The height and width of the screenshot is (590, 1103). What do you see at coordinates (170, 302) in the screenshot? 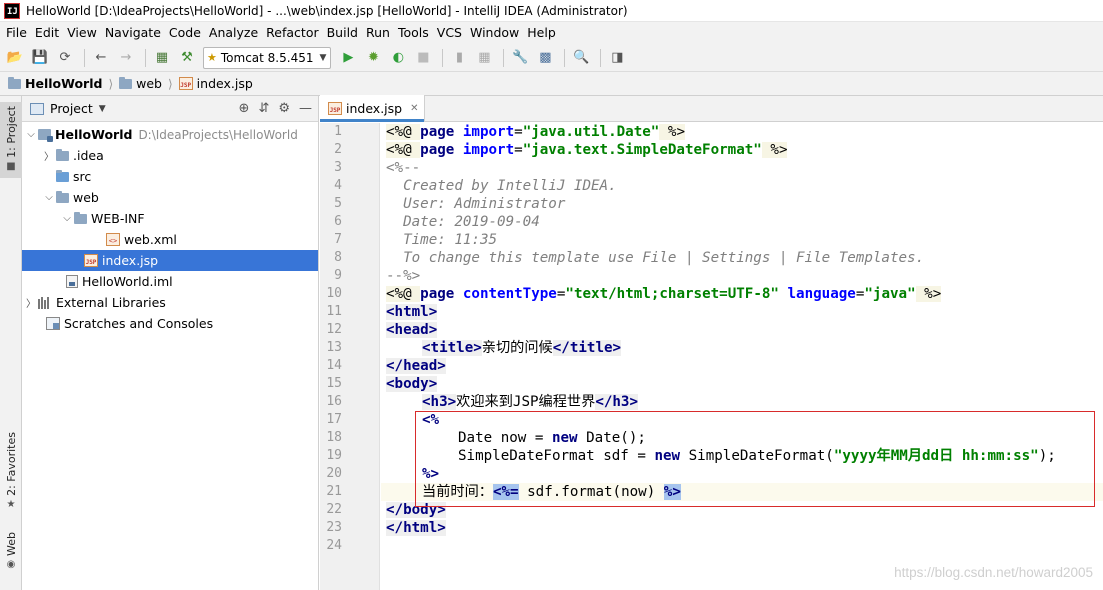
I see `tree-item-external-libraries: 〉 External Libraries` at bounding box center [170, 302].